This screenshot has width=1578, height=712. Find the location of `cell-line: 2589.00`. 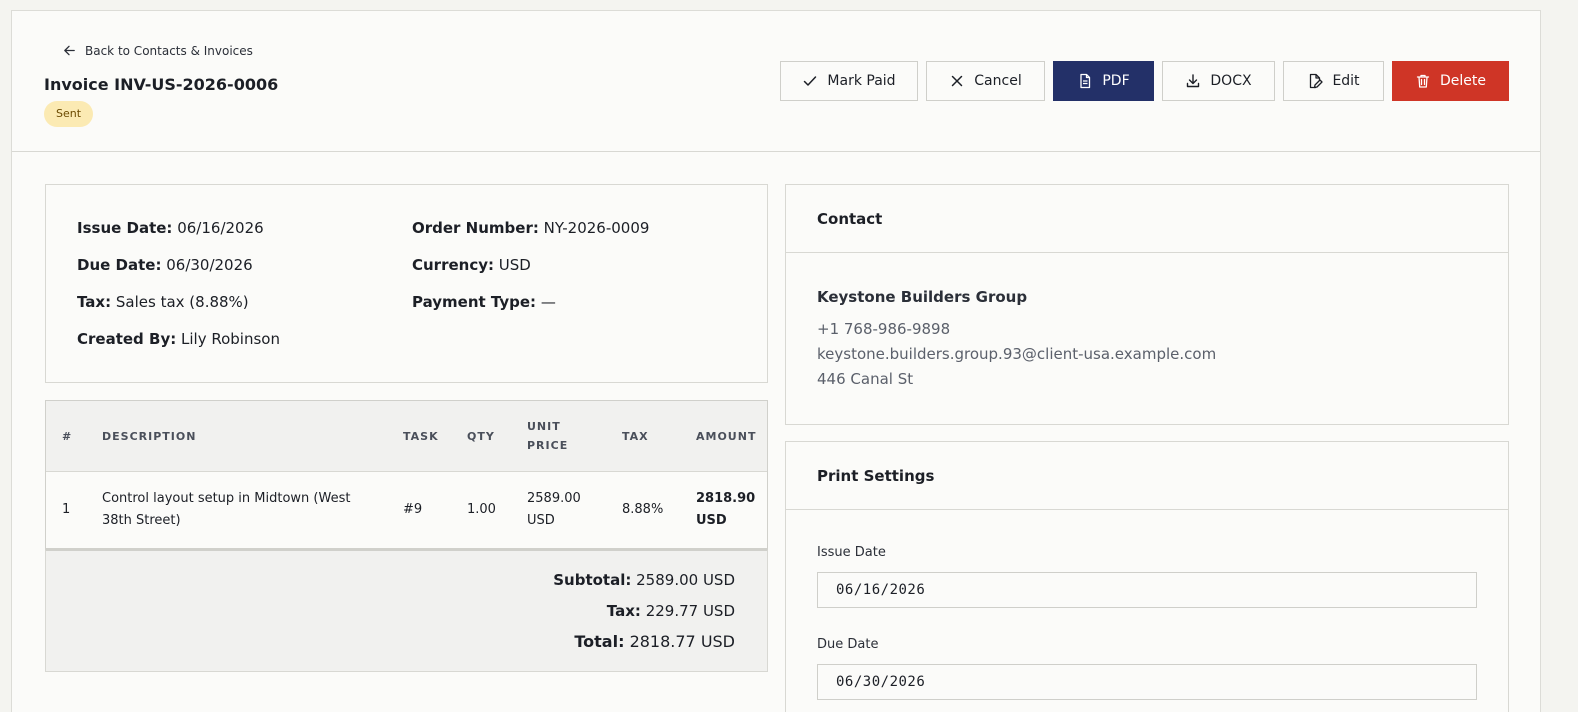

cell-line: 2589.00 is located at coordinates (554, 498).